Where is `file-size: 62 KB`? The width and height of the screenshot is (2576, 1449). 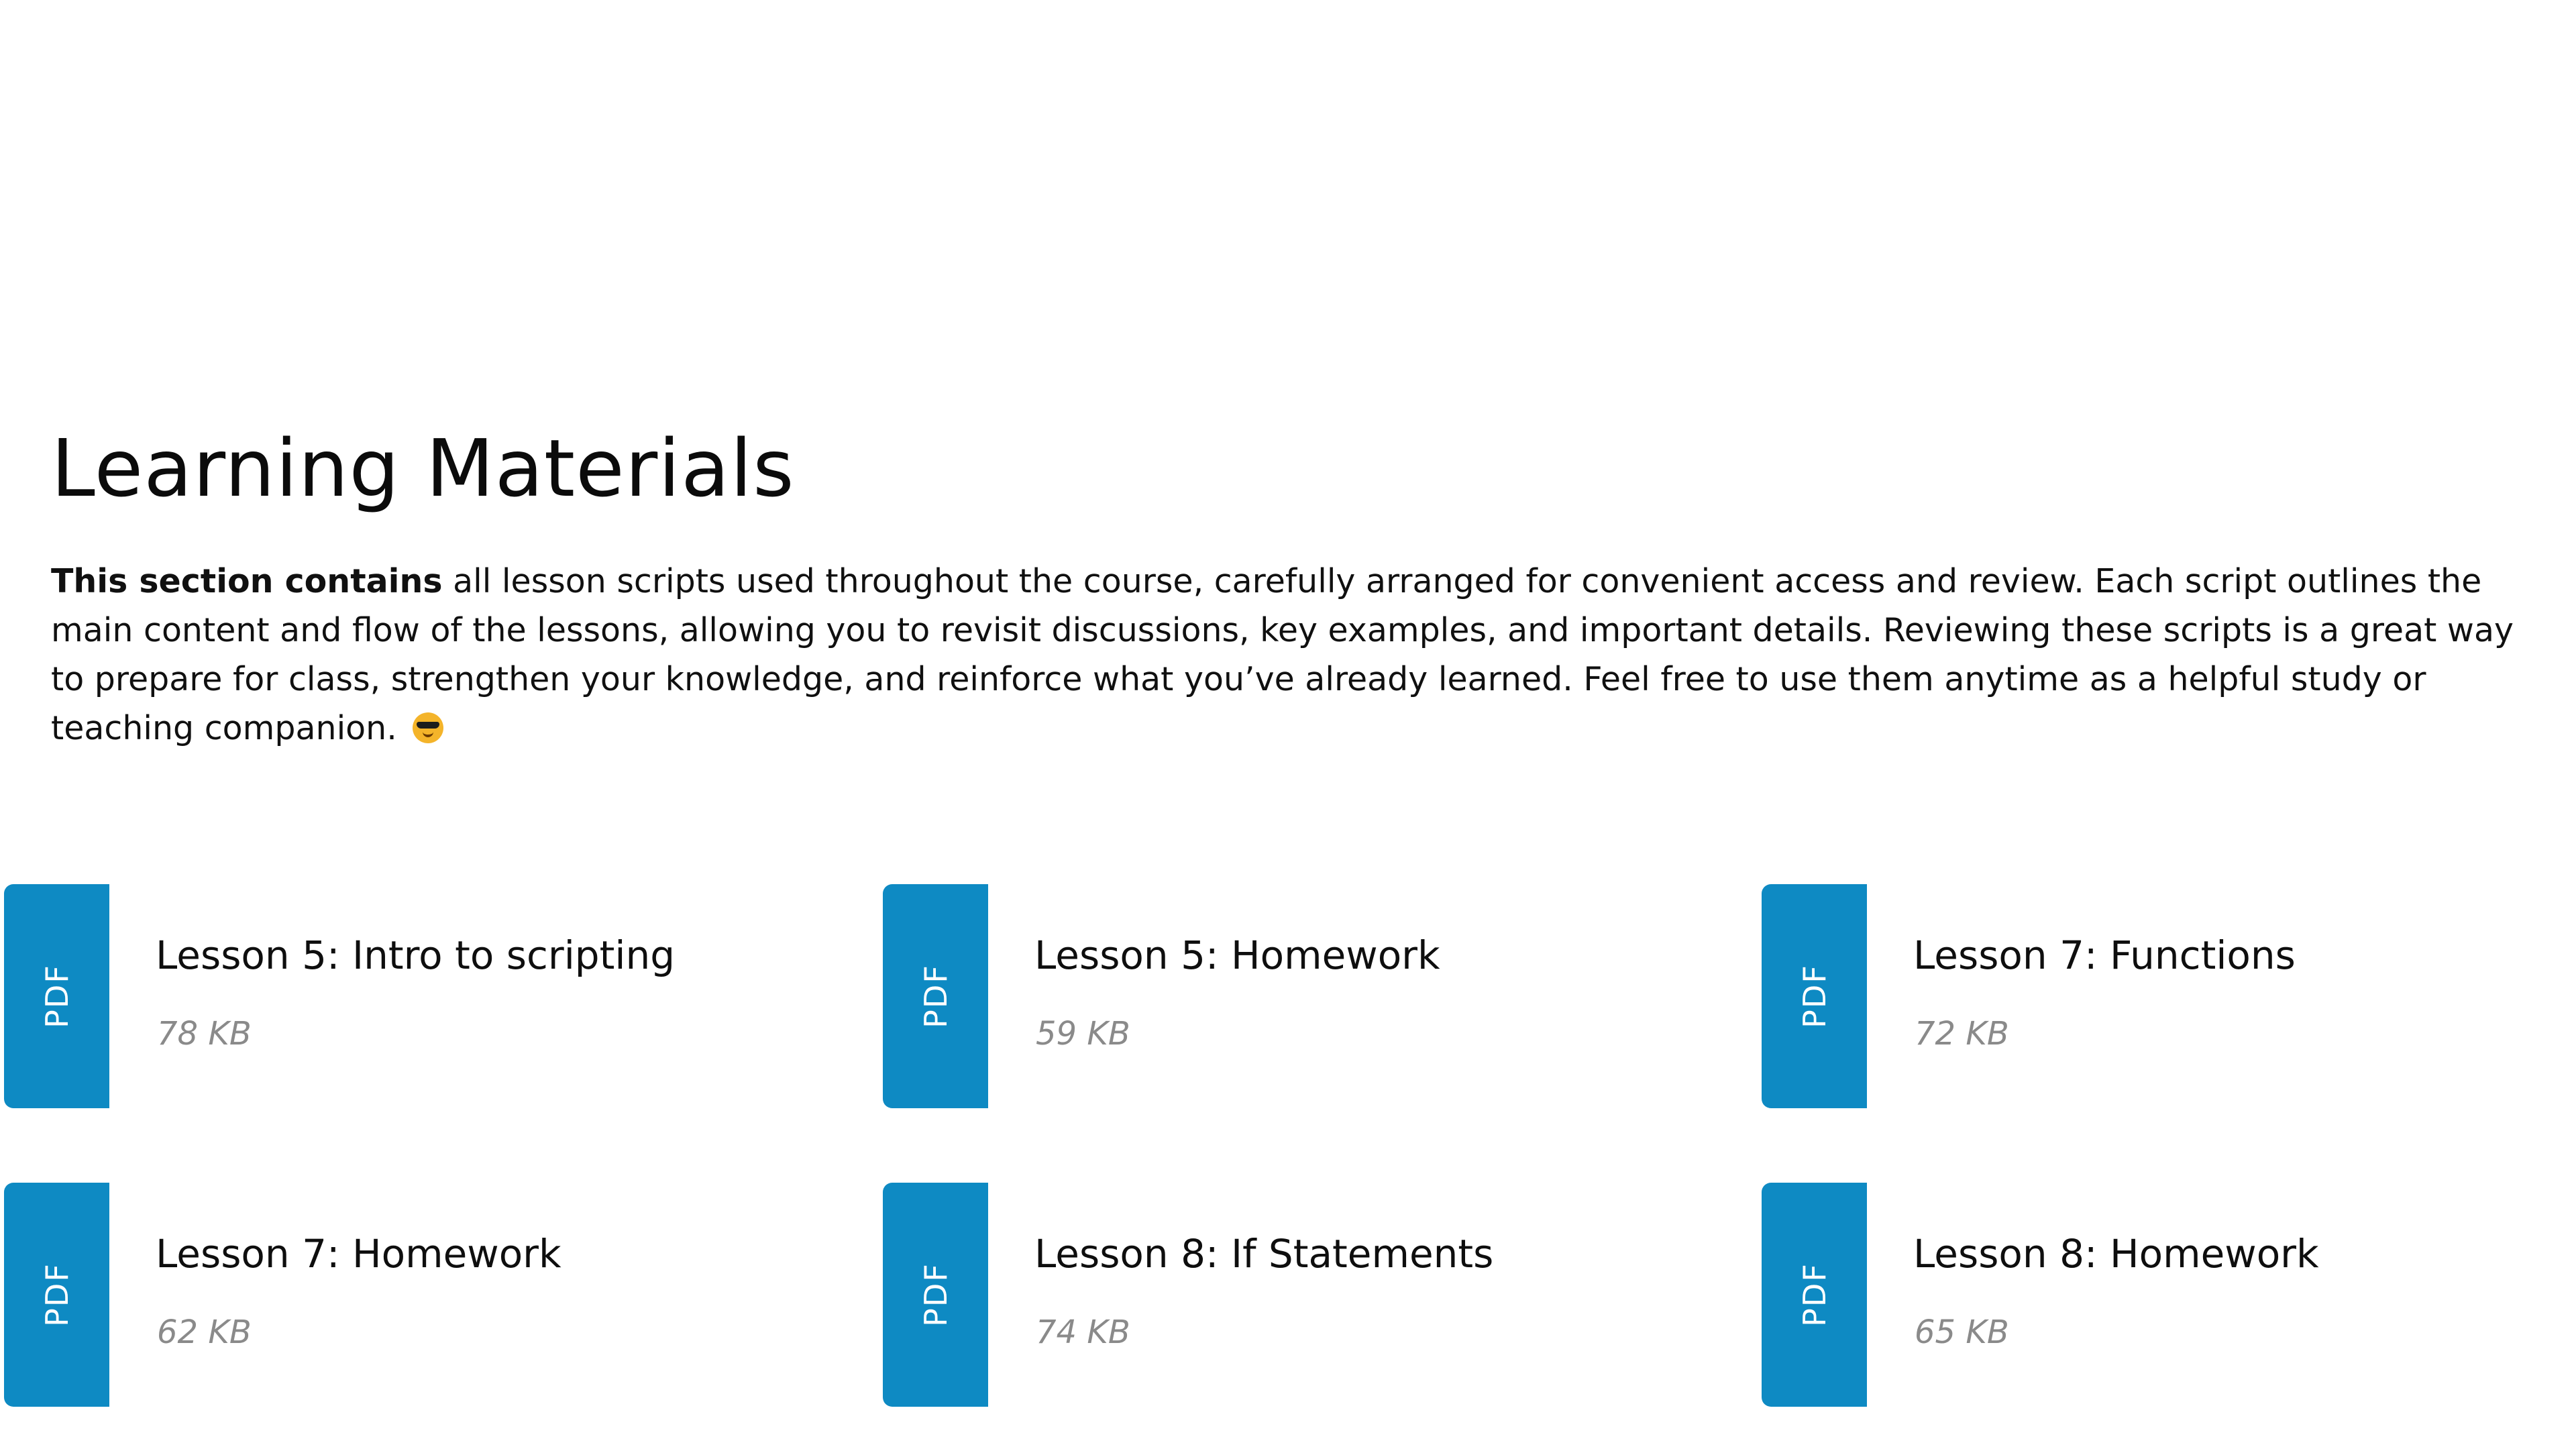 file-size: 62 KB is located at coordinates (204, 1332).